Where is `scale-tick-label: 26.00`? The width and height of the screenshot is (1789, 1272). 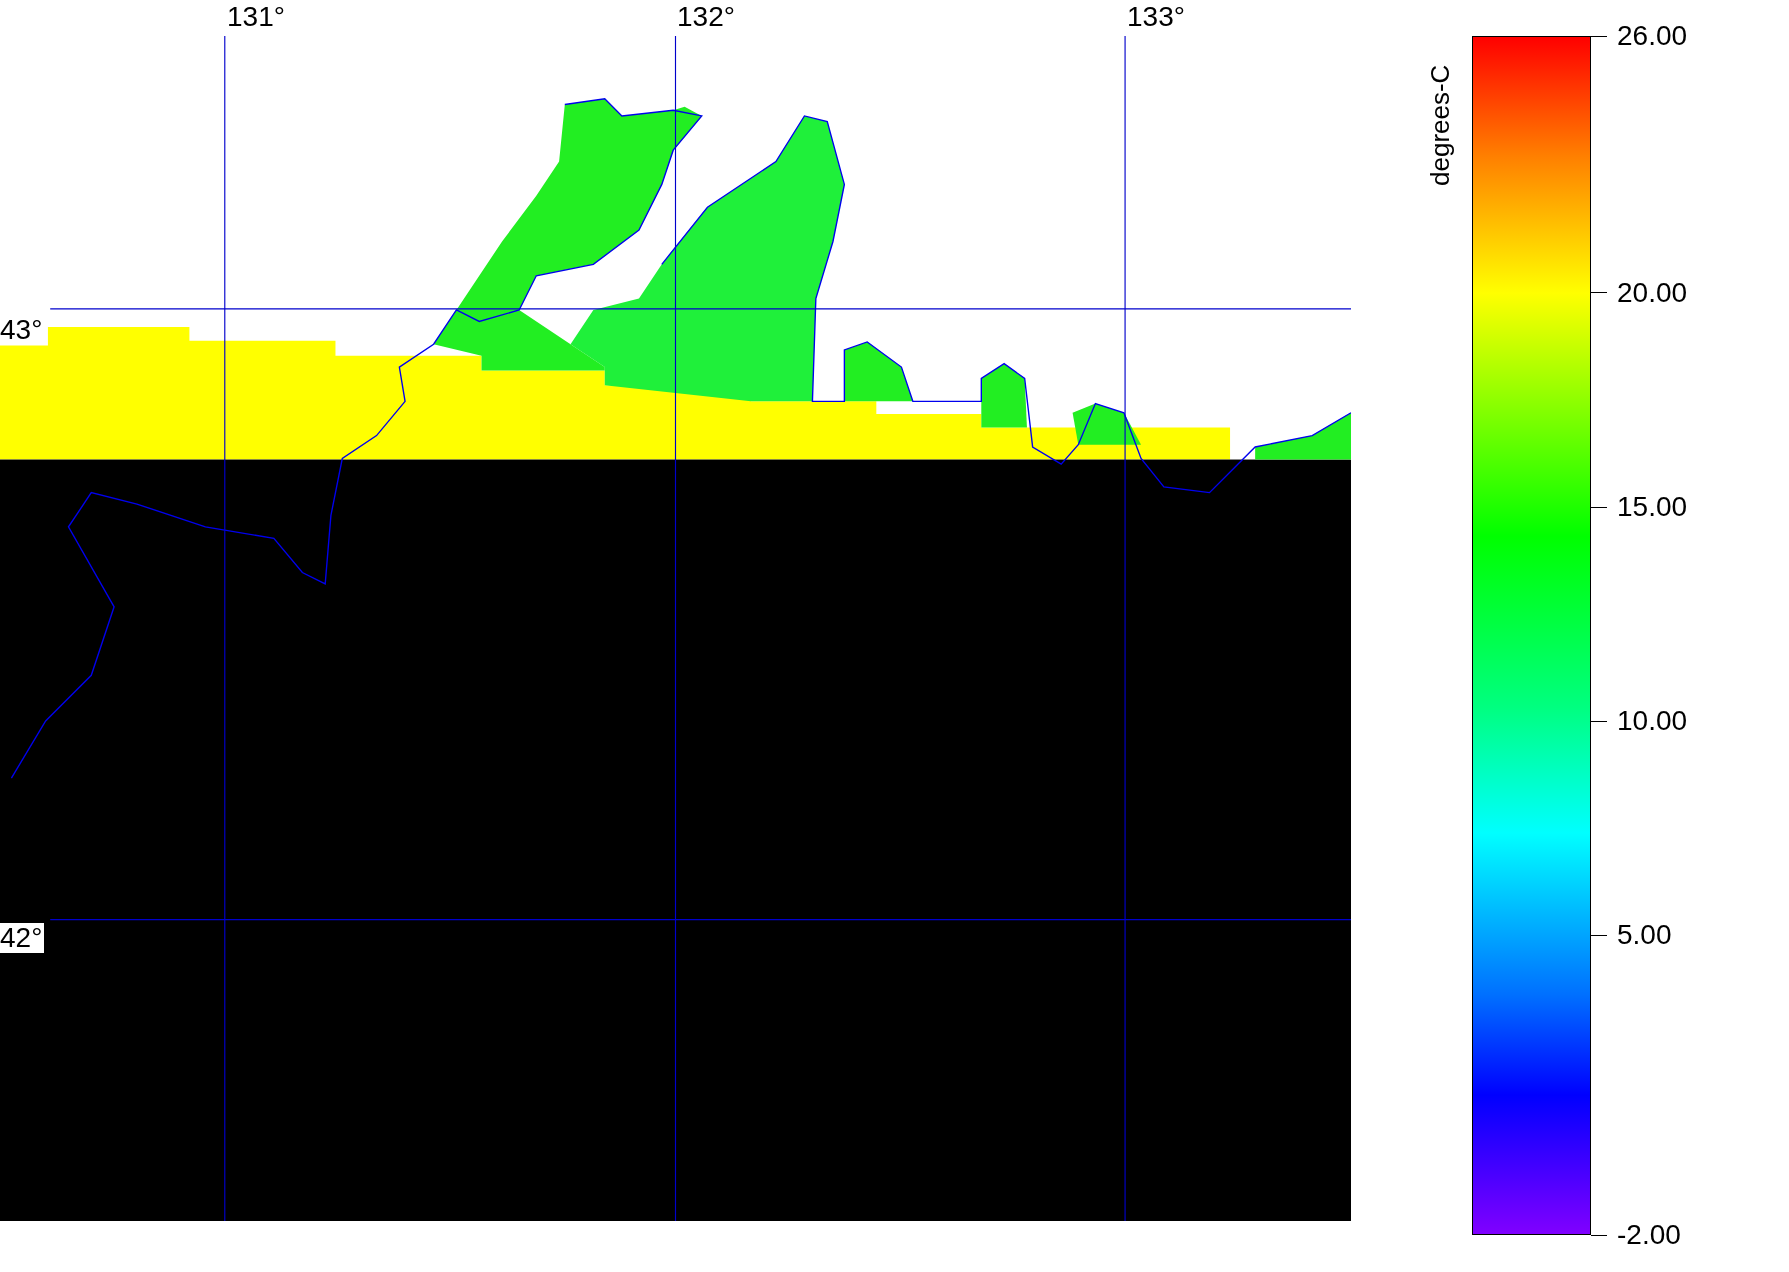
scale-tick-label: 26.00 is located at coordinates (1652, 36).